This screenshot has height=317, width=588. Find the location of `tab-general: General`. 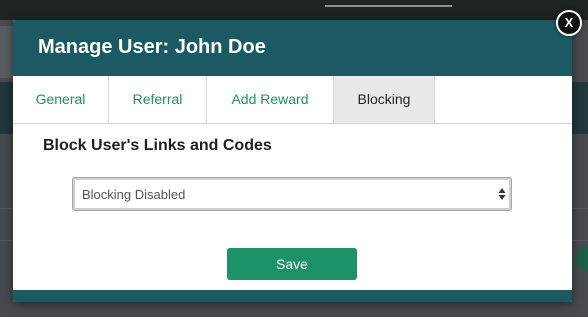

tab-general: General is located at coordinates (61, 99).